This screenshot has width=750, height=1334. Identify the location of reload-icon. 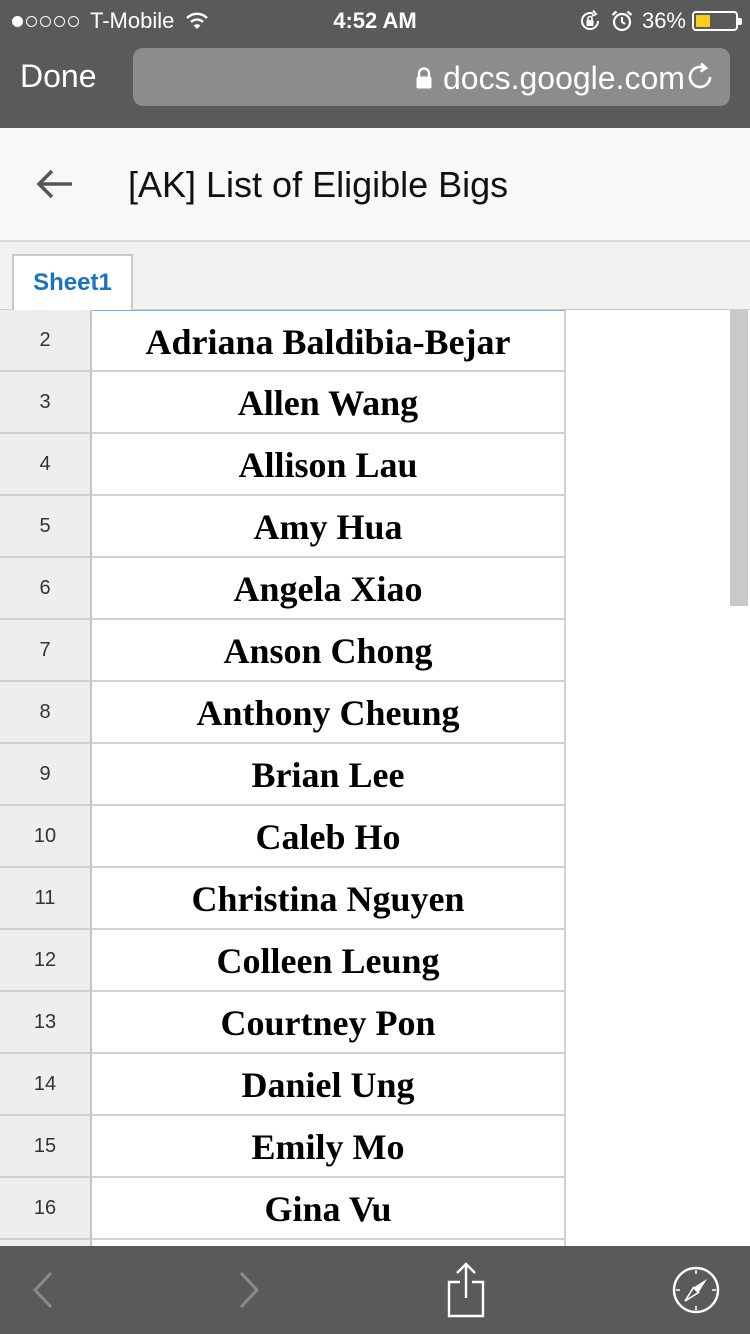
(700, 77).